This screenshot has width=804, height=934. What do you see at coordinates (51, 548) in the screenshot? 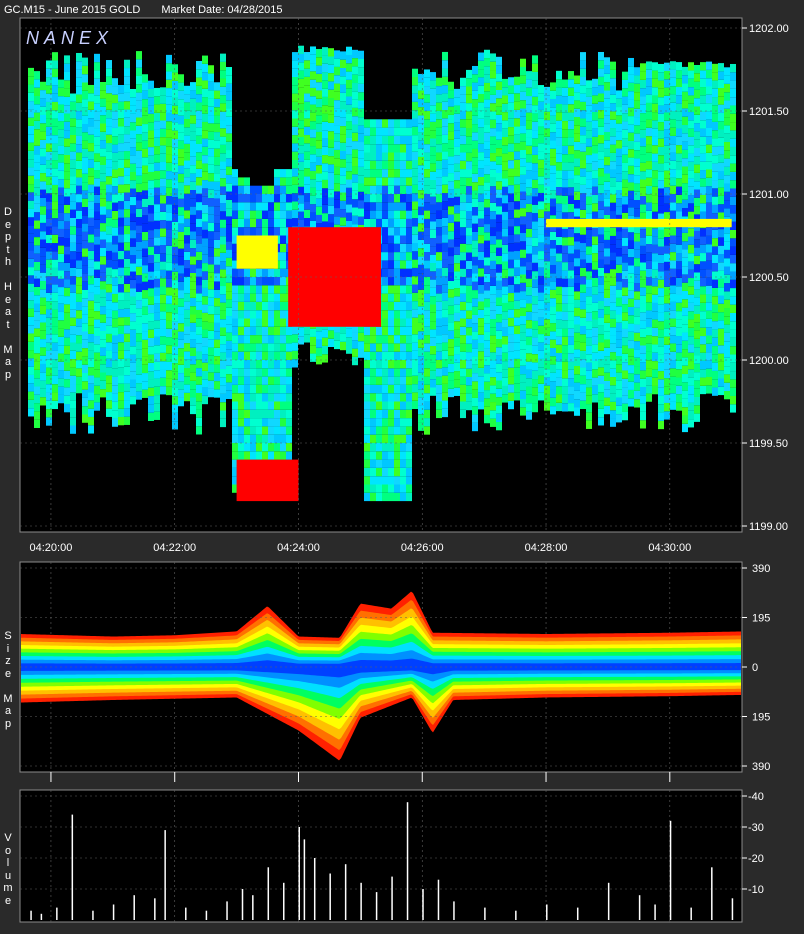
I see `heatmap-xtick: 04:20:00` at bounding box center [51, 548].